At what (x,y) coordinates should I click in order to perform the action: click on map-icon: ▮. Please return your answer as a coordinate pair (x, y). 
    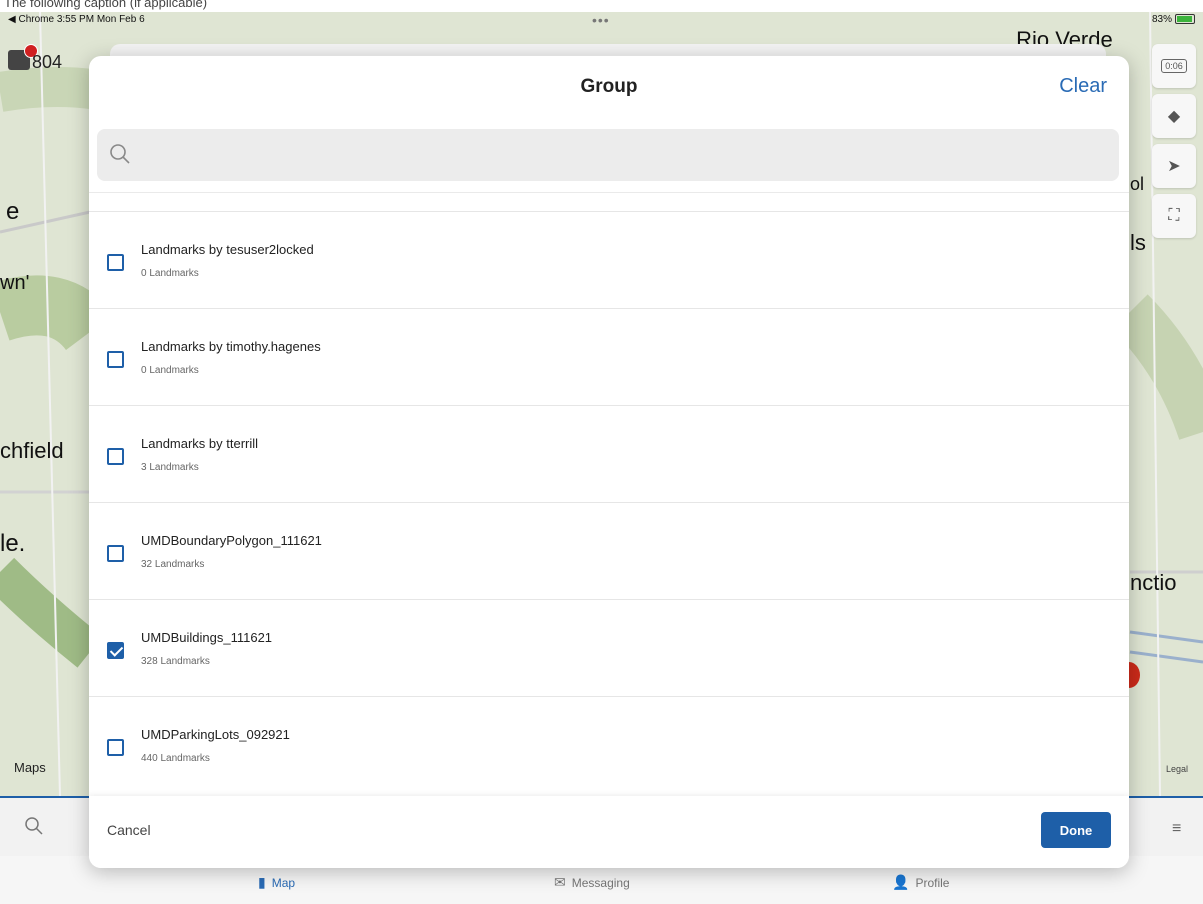
    Looking at the image, I should click on (262, 882).